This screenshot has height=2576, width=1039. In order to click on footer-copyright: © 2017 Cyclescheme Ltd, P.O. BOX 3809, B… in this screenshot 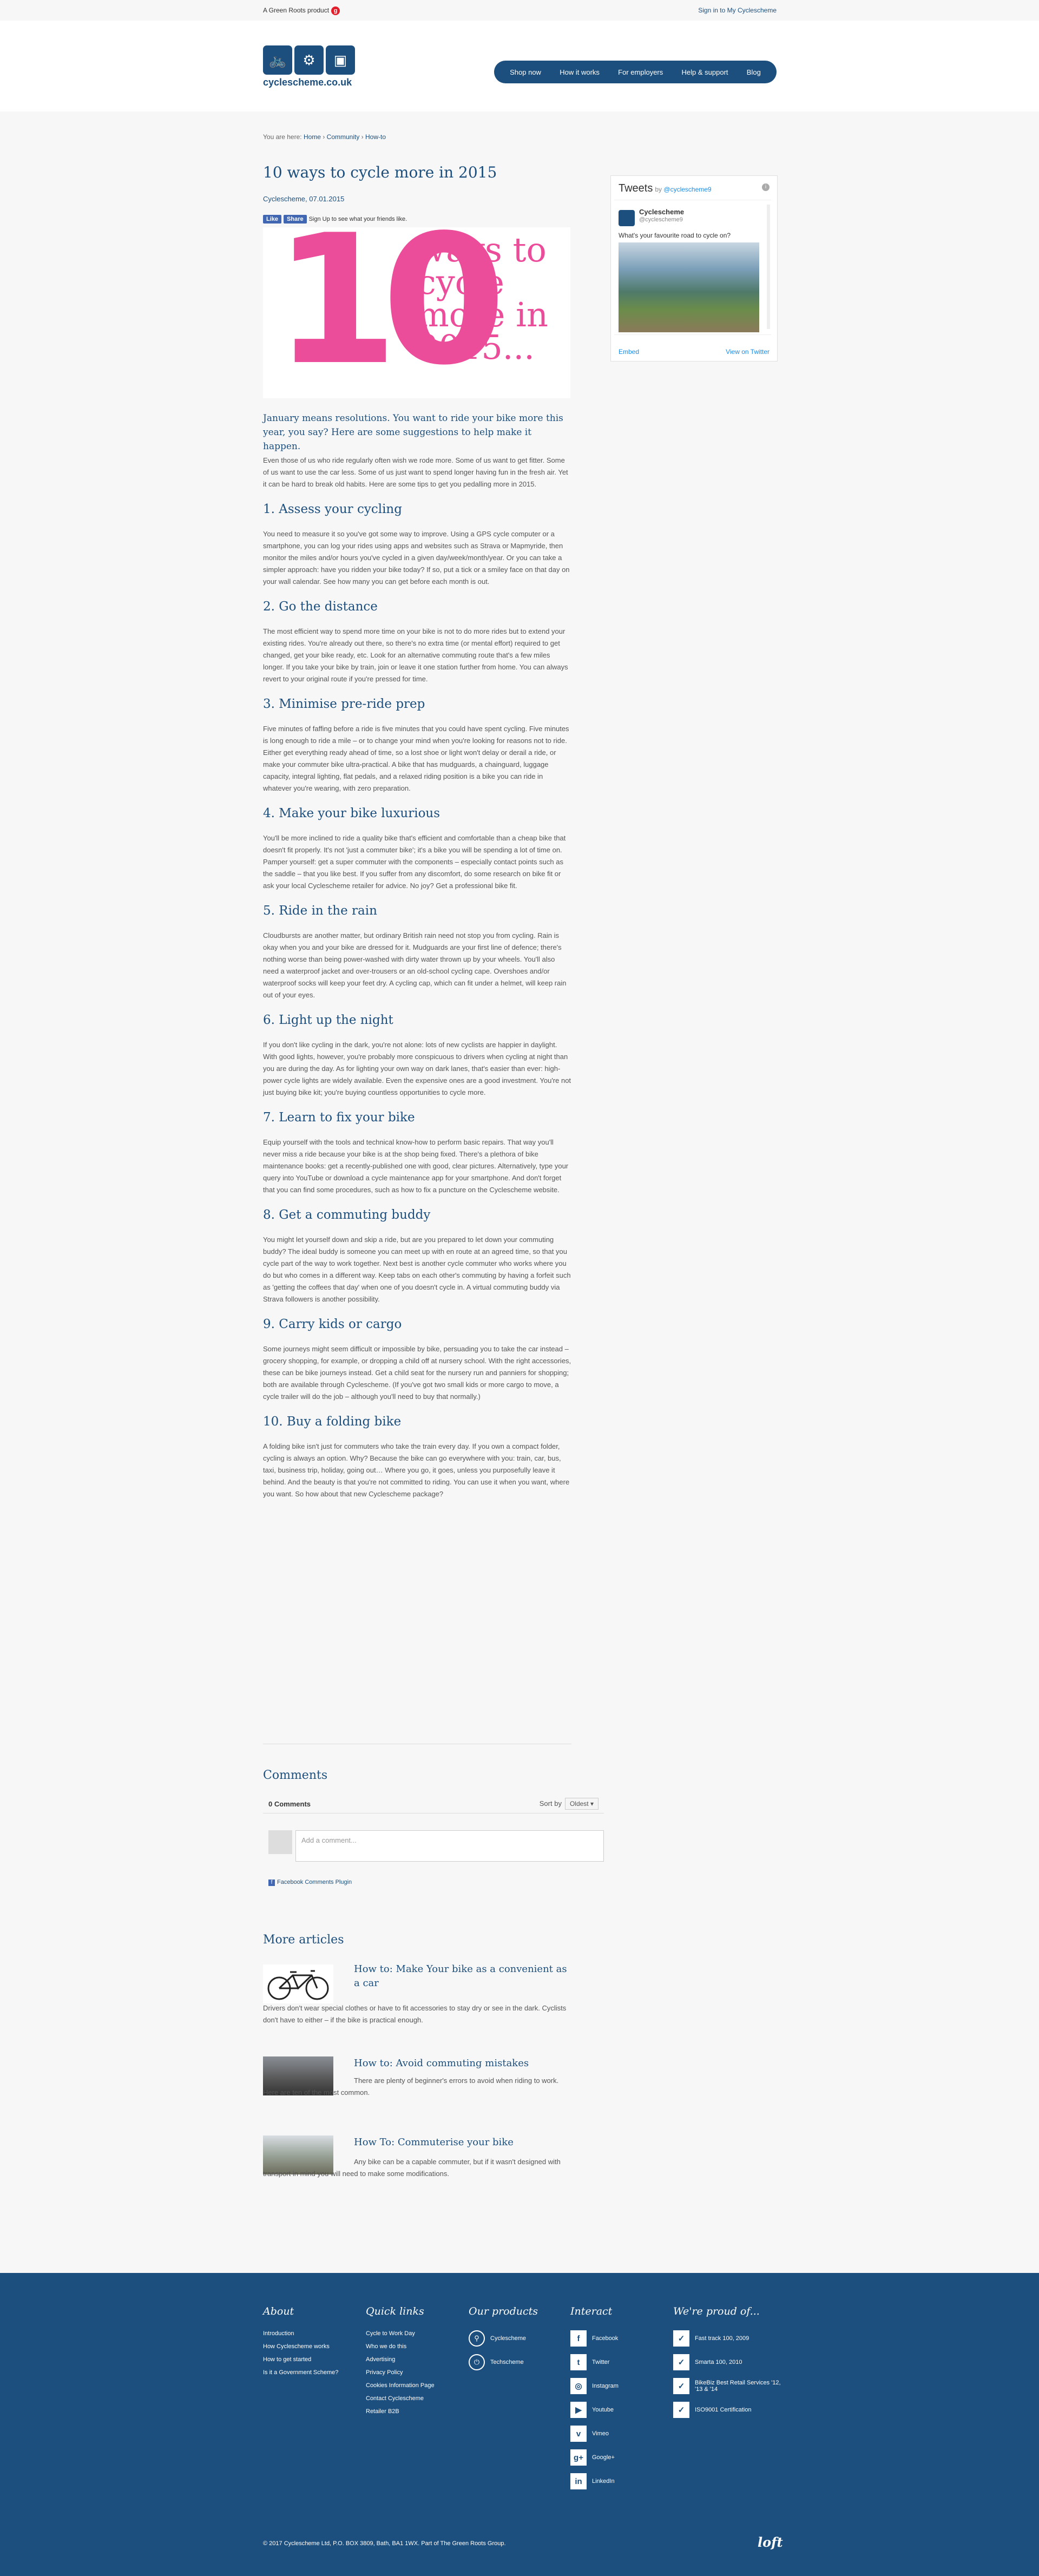, I will do `click(384, 2543)`.